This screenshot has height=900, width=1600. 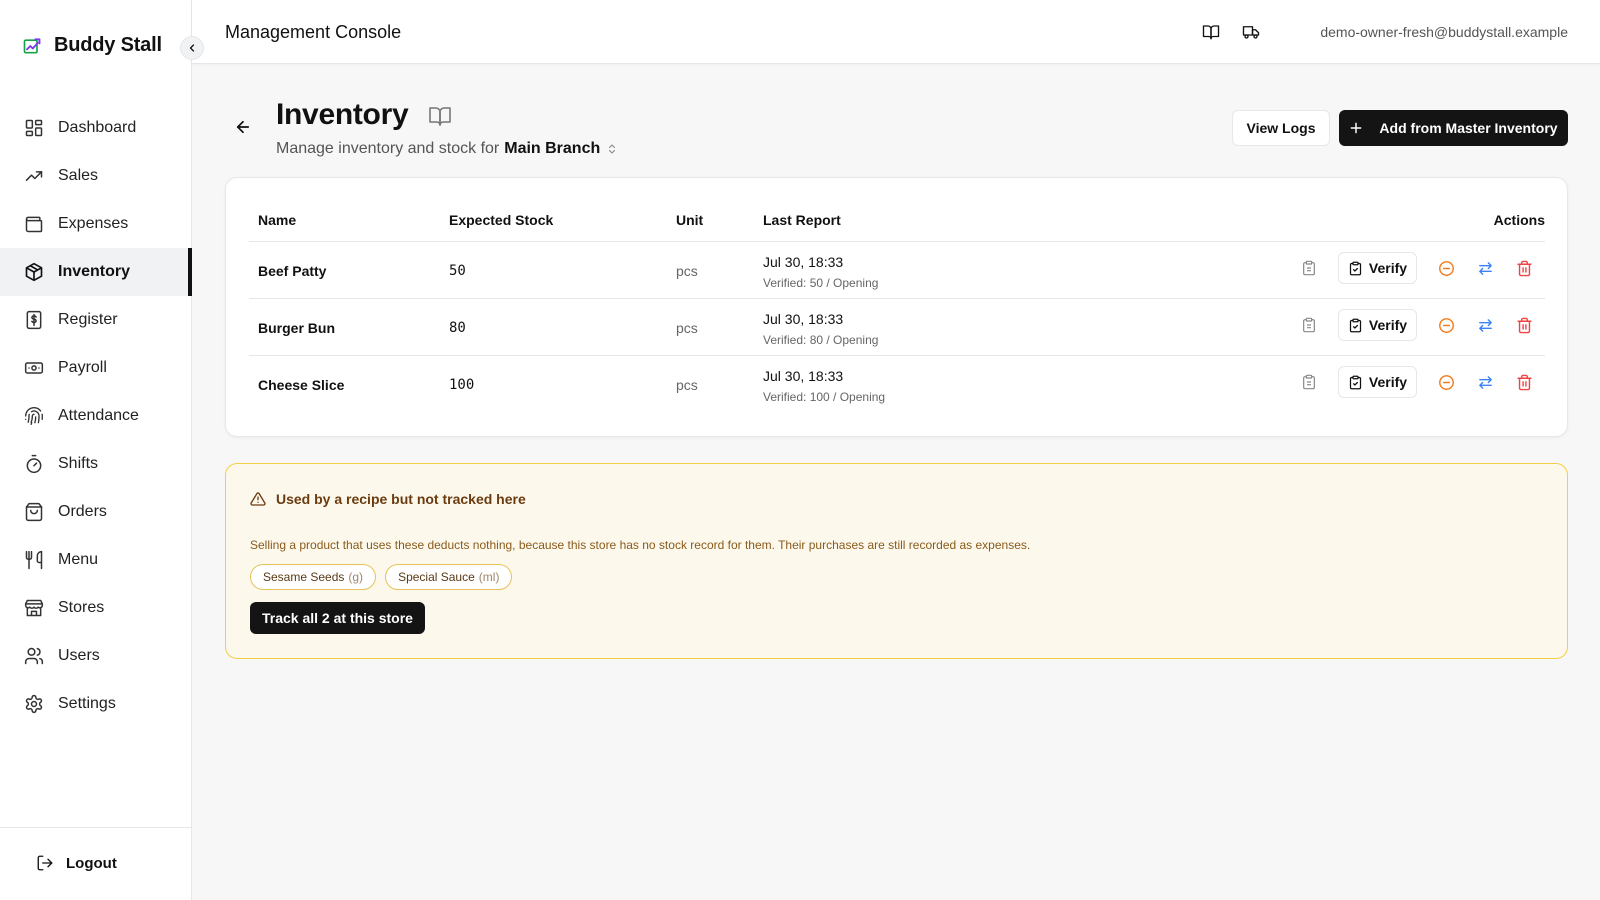 I want to click on sidebar-item-attendance: Attendance, so click(x=96, y=416).